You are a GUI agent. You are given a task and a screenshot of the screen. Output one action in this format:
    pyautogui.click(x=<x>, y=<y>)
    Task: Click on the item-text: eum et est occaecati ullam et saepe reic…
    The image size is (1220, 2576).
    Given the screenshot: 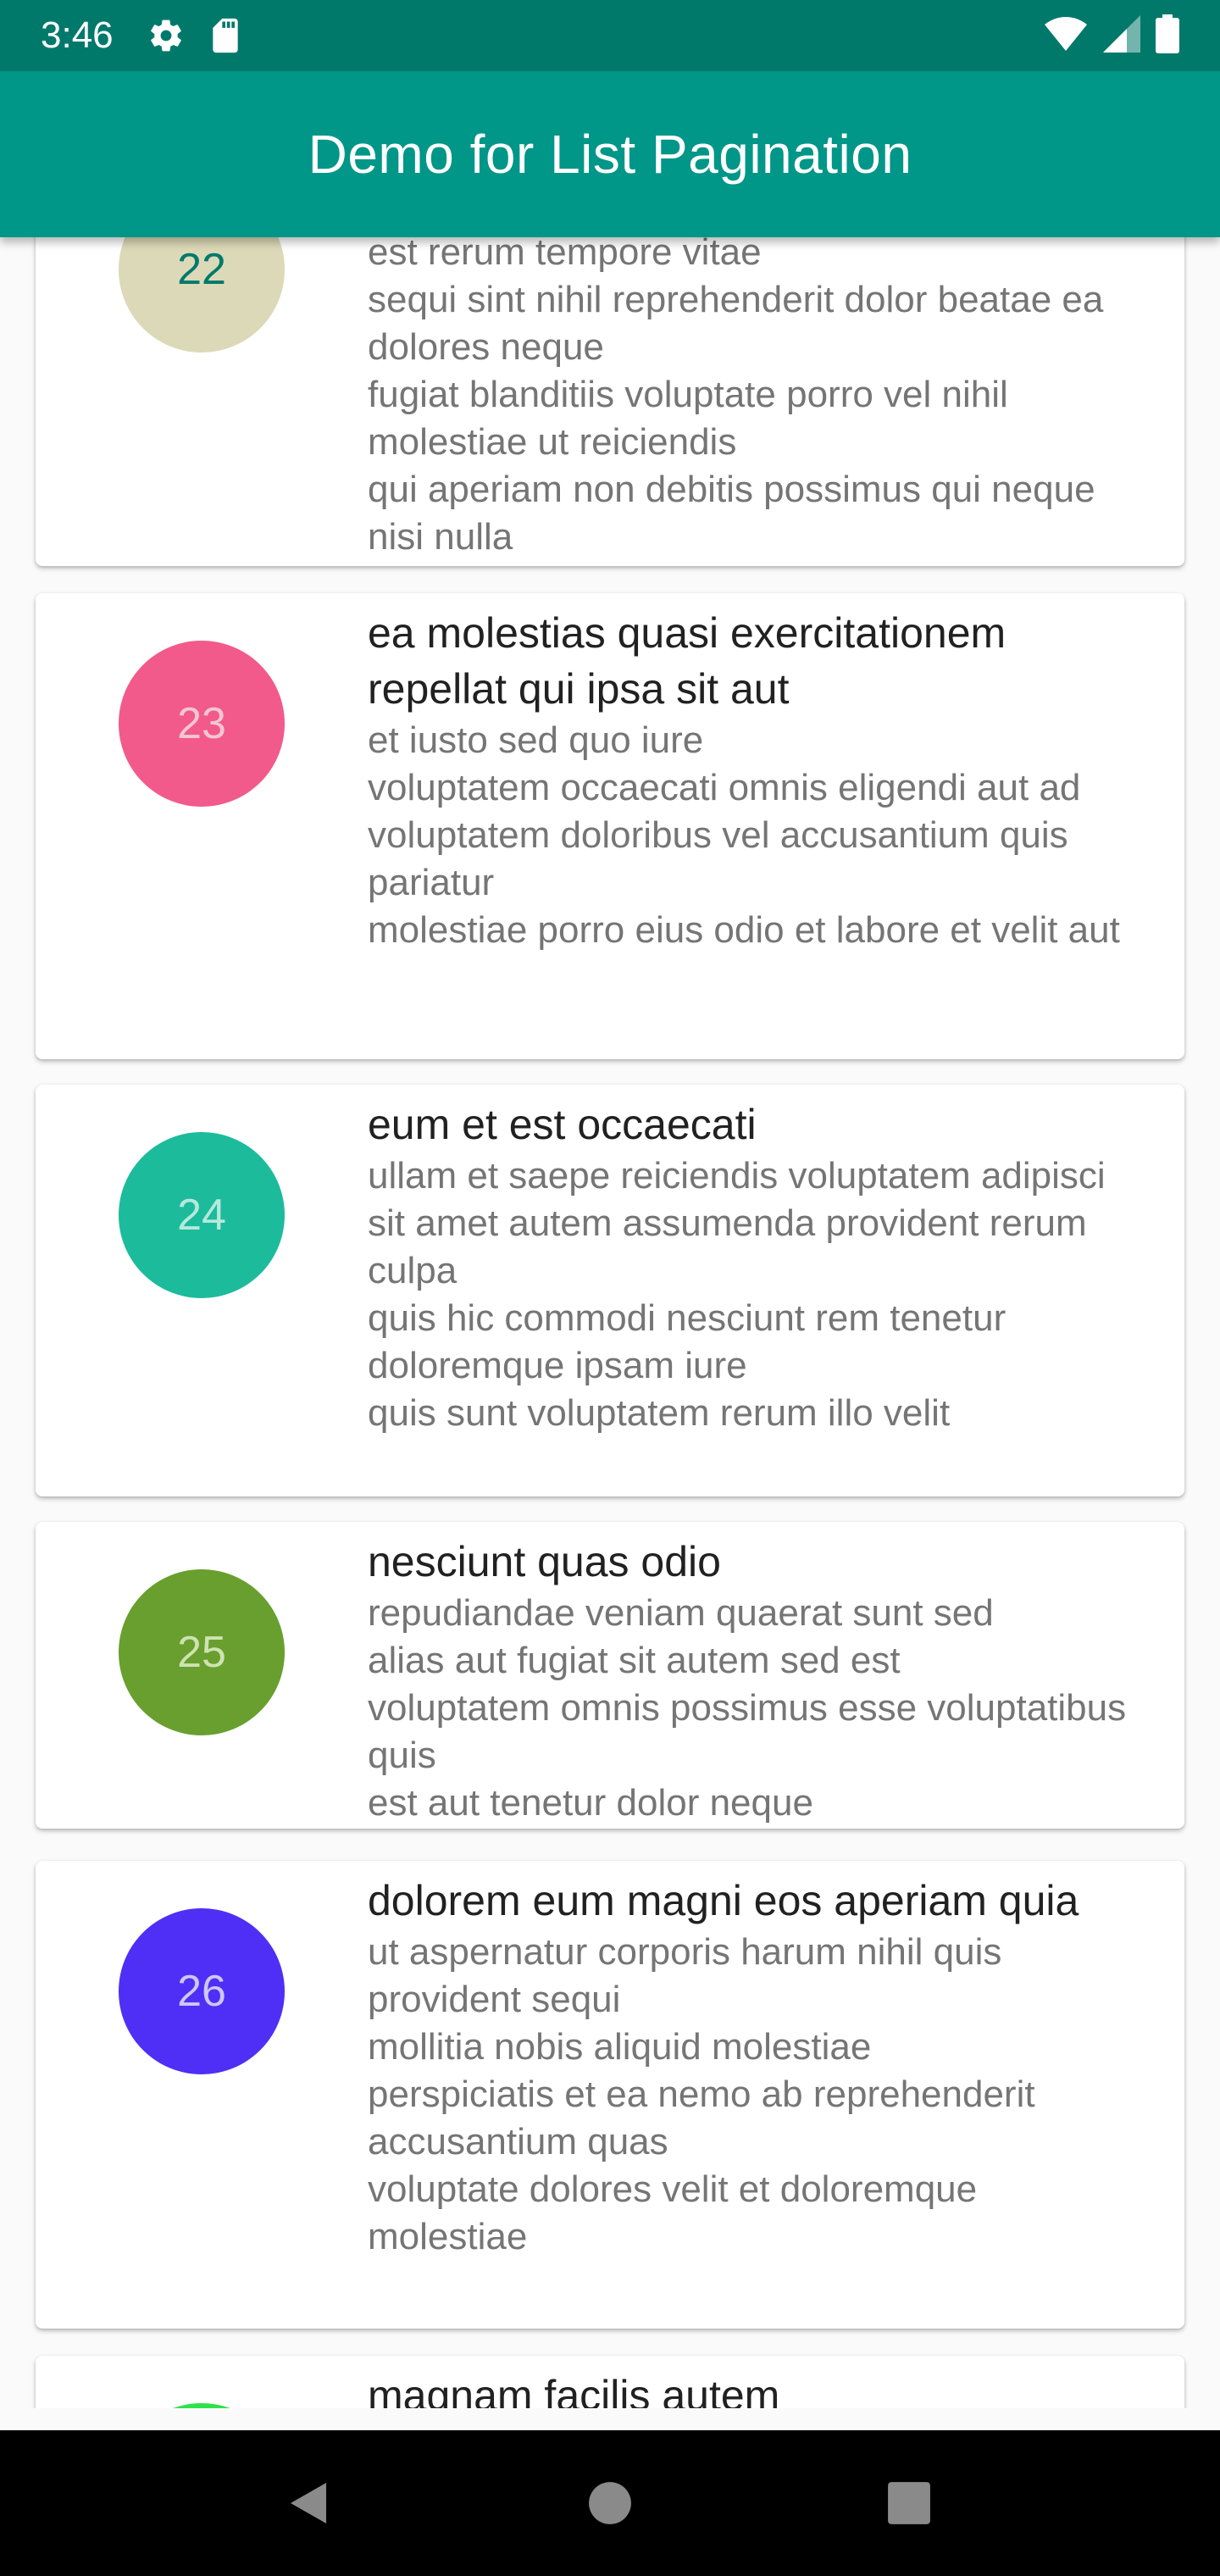 What is the action you would take?
    pyautogui.click(x=752, y=1266)
    